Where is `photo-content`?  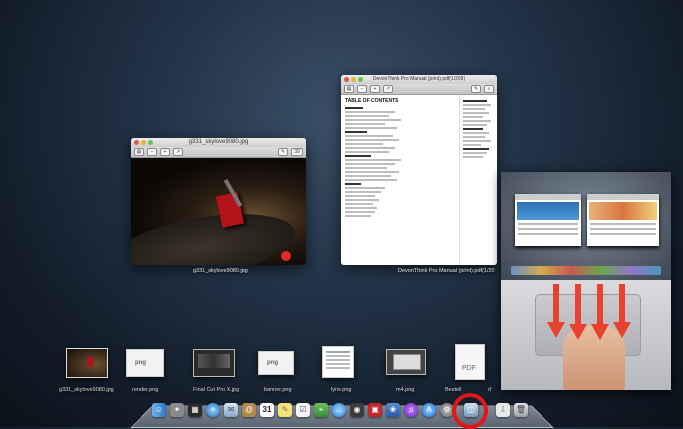
photo-content is located at coordinates (218, 211).